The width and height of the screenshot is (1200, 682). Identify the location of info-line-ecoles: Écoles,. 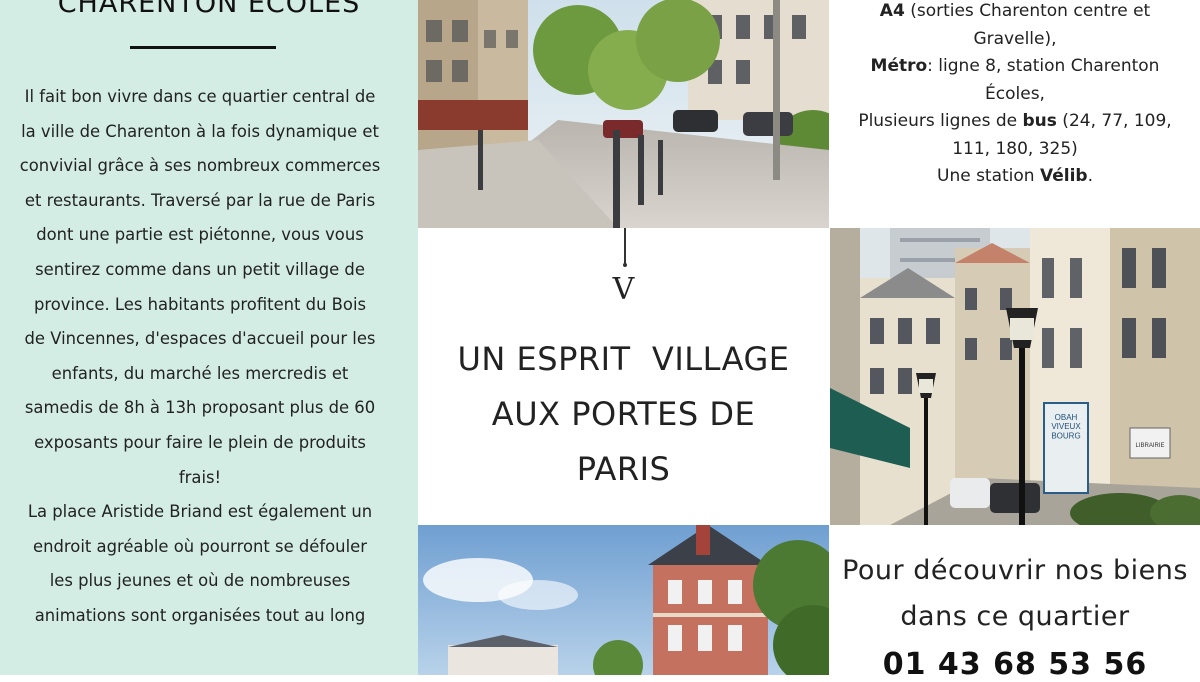
(1015, 93).